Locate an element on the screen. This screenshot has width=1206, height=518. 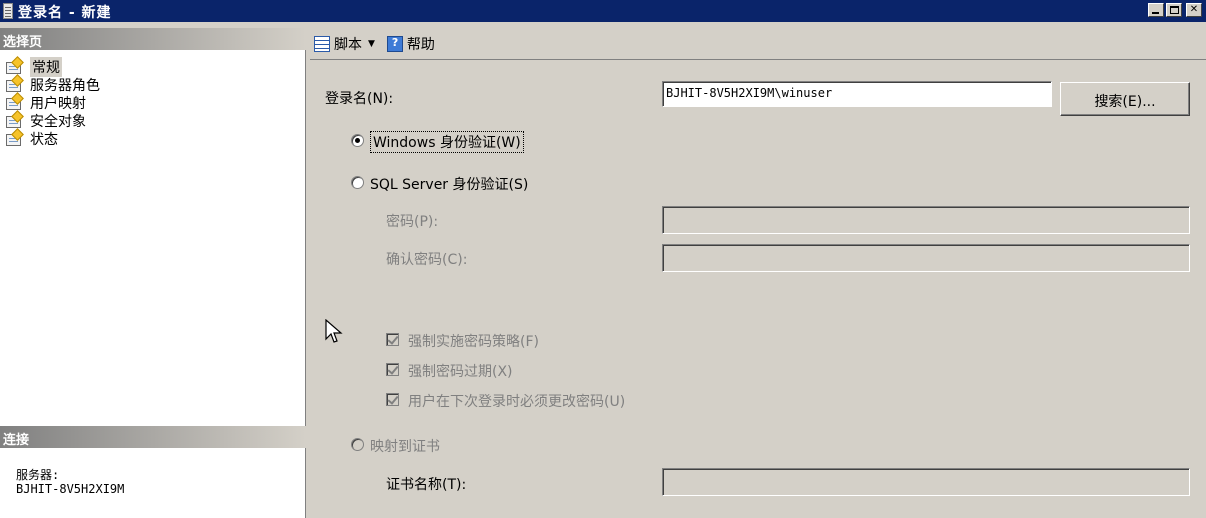
map-cert-radio is located at coordinates (357, 444).